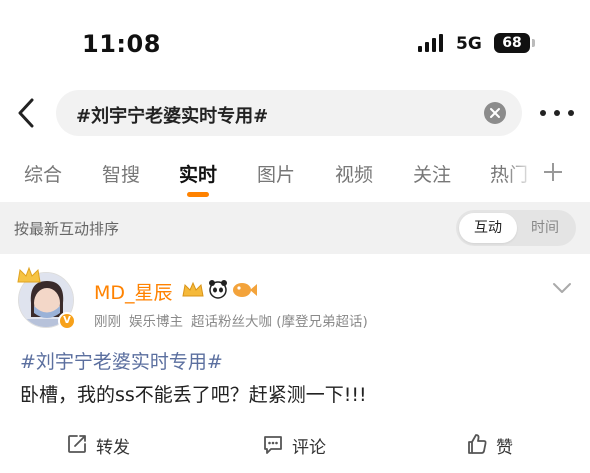 Image resolution: width=590 pixels, height=473 pixels. Describe the element at coordinates (29, 275) in the screenshot. I see `crown-icon` at that location.